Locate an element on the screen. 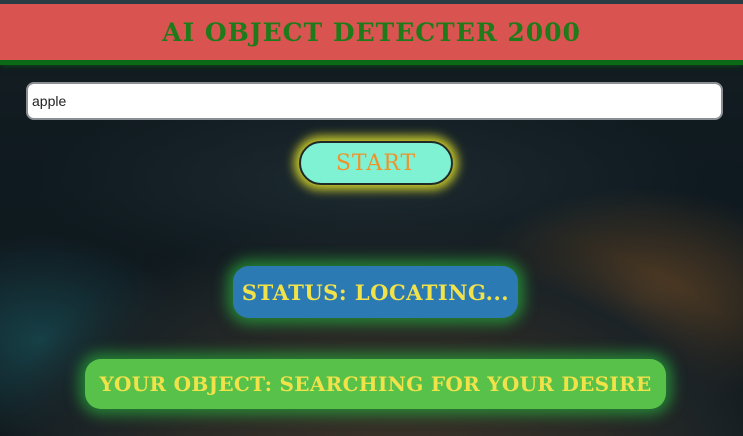 The height and width of the screenshot is (436, 743). app-title: AI OBJECT DETECTER 2000 is located at coordinates (371, 32).